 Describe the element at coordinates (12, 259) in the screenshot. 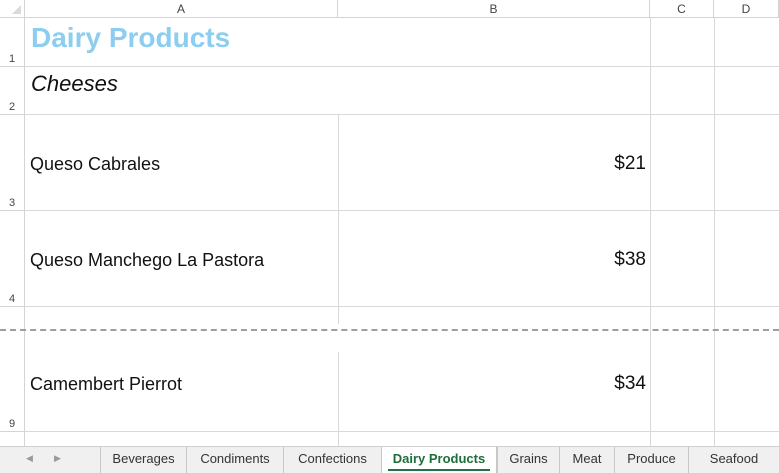

I see `row-header-4: 4` at that location.